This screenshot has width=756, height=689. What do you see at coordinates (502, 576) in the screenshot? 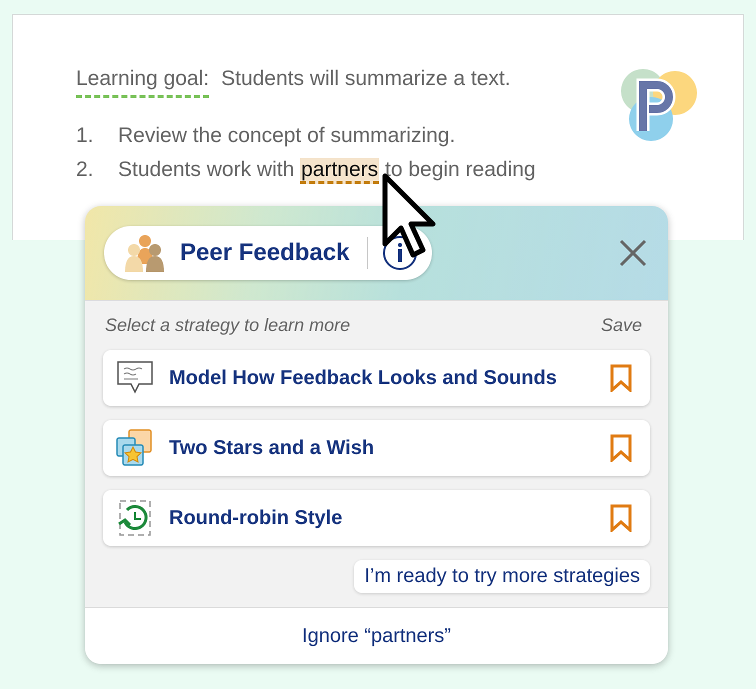
I see `more-strategies-button: I’m ready to try more strategies` at bounding box center [502, 576].